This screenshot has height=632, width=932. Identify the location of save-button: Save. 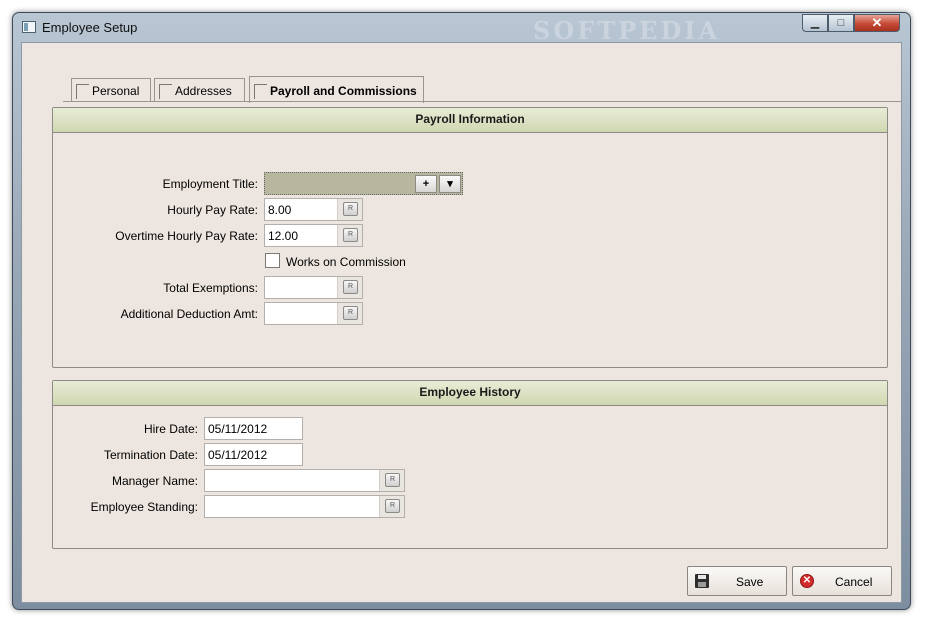
(737, 581).